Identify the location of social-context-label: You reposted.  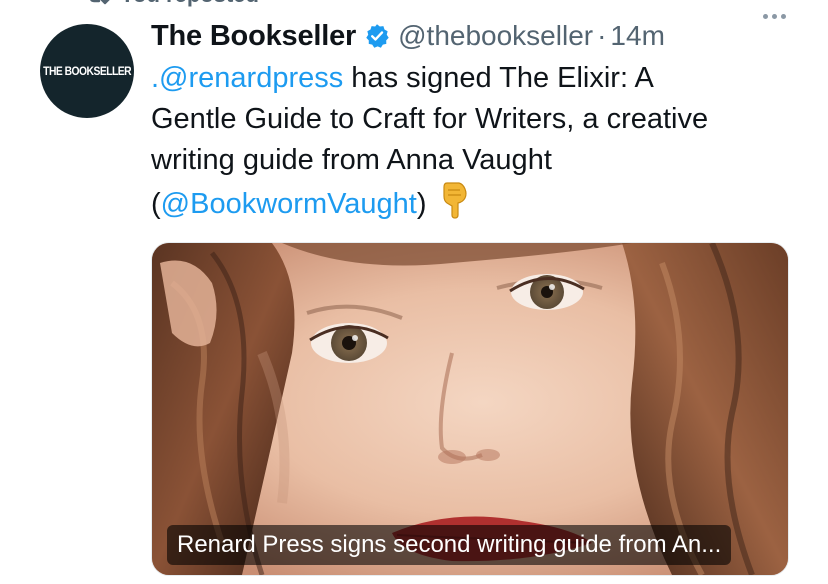
(189, 4).